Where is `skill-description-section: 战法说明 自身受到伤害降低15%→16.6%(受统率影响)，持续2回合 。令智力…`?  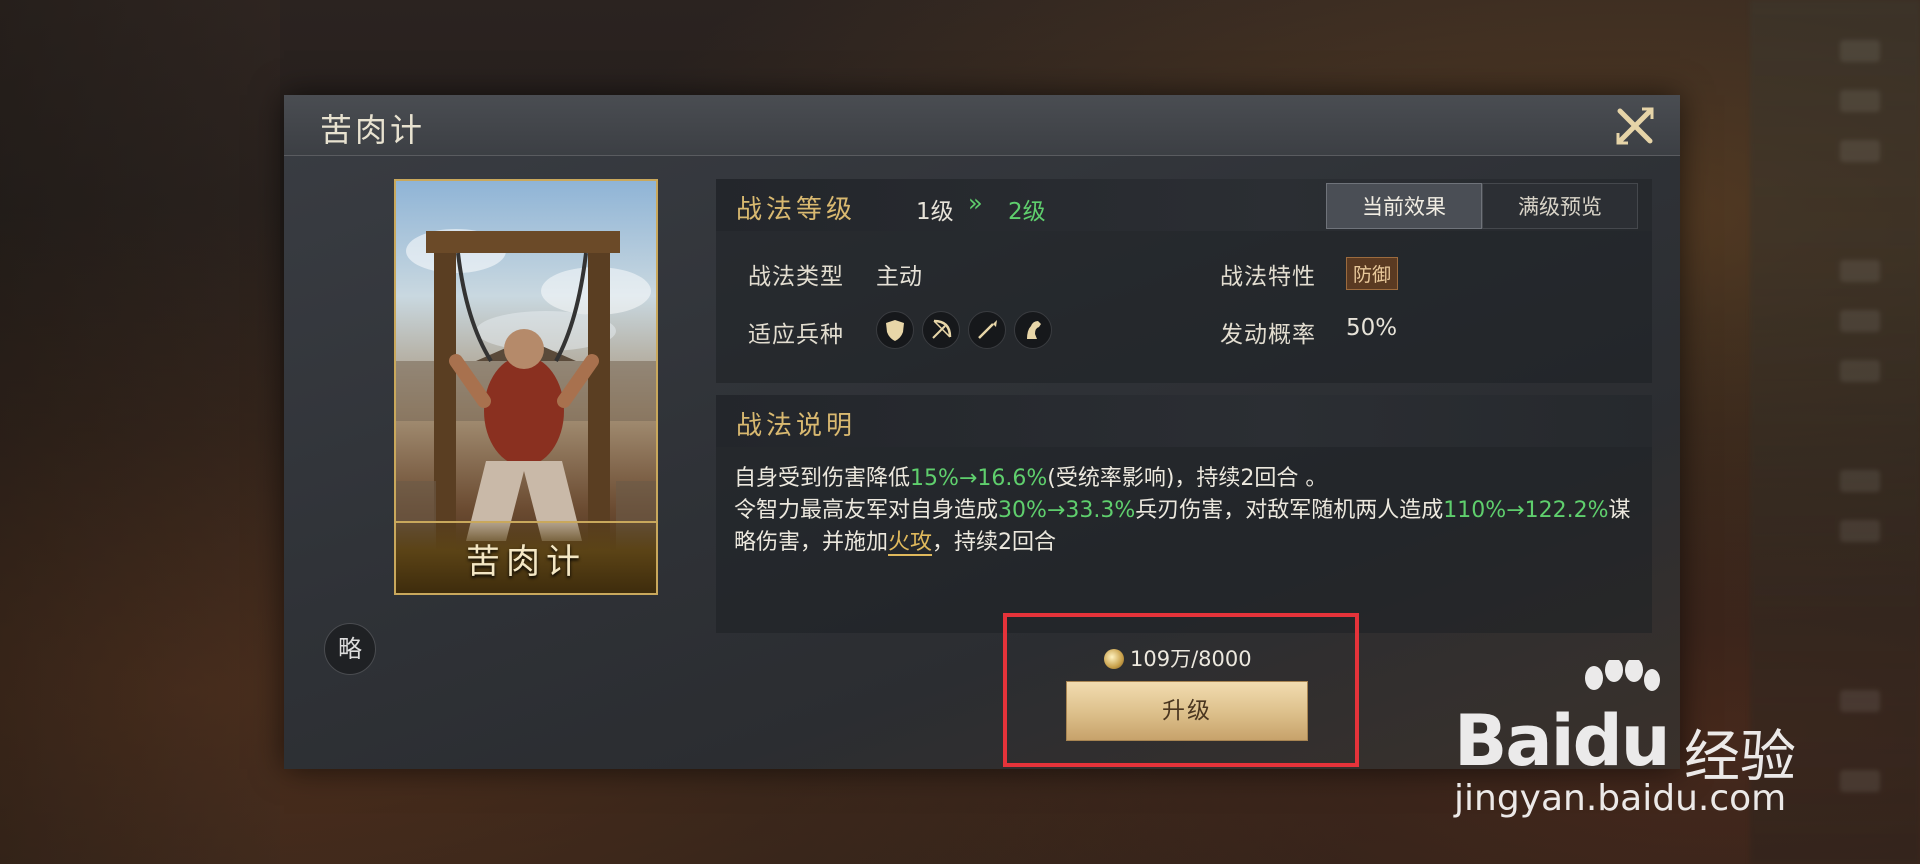 skill-description-section: 战法说明 自身受到伤害降低15%→16.6%(受统率影响)，持续2回合 。令智力… is located at coordinates (1184, 514).